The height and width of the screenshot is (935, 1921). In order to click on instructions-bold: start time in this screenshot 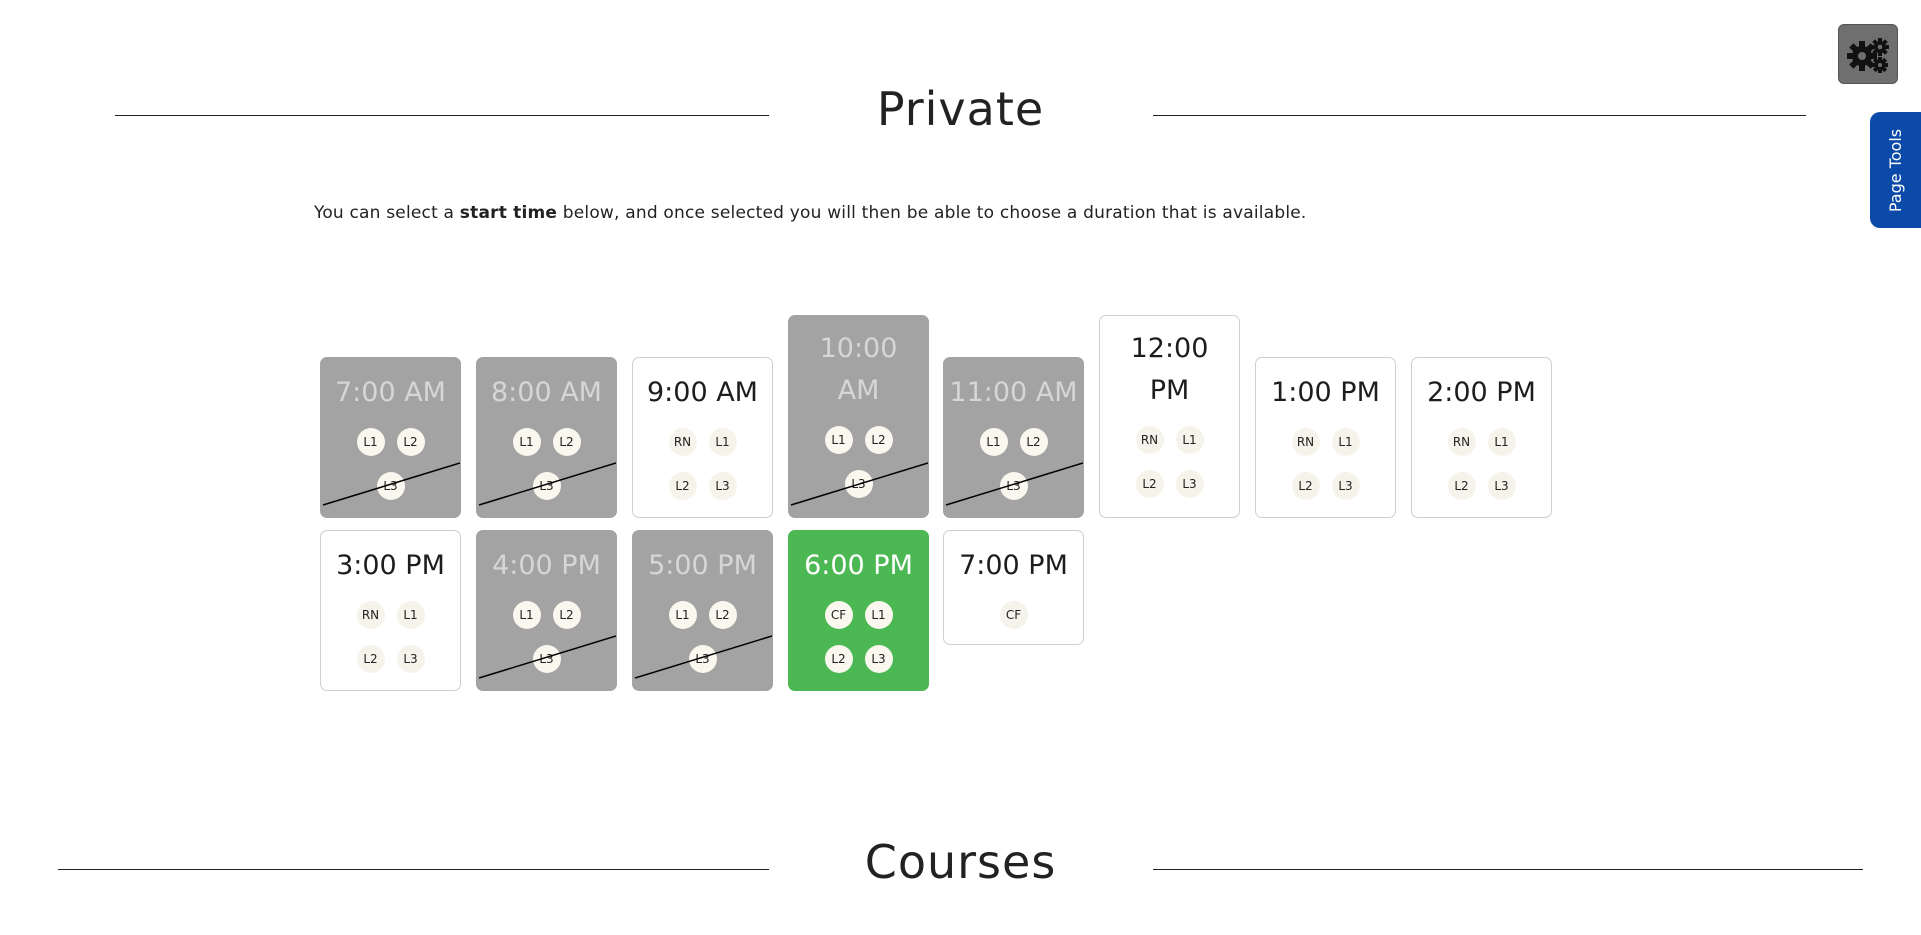, I will do `click(508, 213)`.